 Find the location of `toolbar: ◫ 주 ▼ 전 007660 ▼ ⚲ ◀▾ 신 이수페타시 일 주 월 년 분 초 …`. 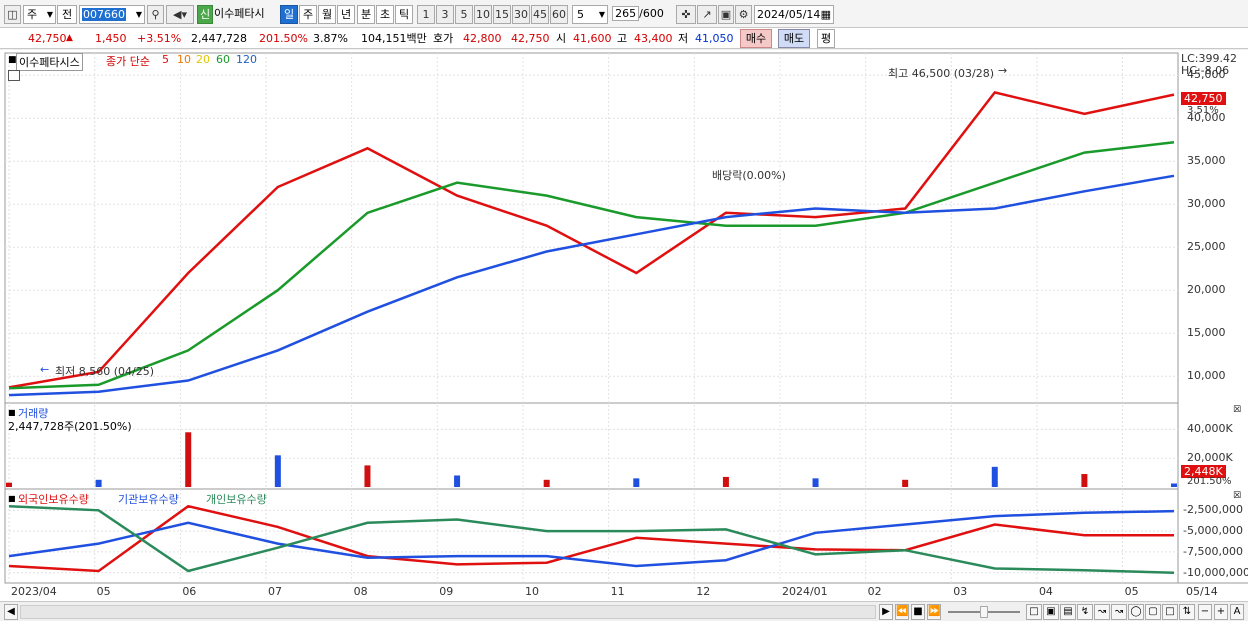

toolbar: ◫ 주 ▼ 전 007660 ▼ ⚲ ◀▾ 신 이수페타시 일 주 월 년 분 초 … is located at coordinates (624, 14).